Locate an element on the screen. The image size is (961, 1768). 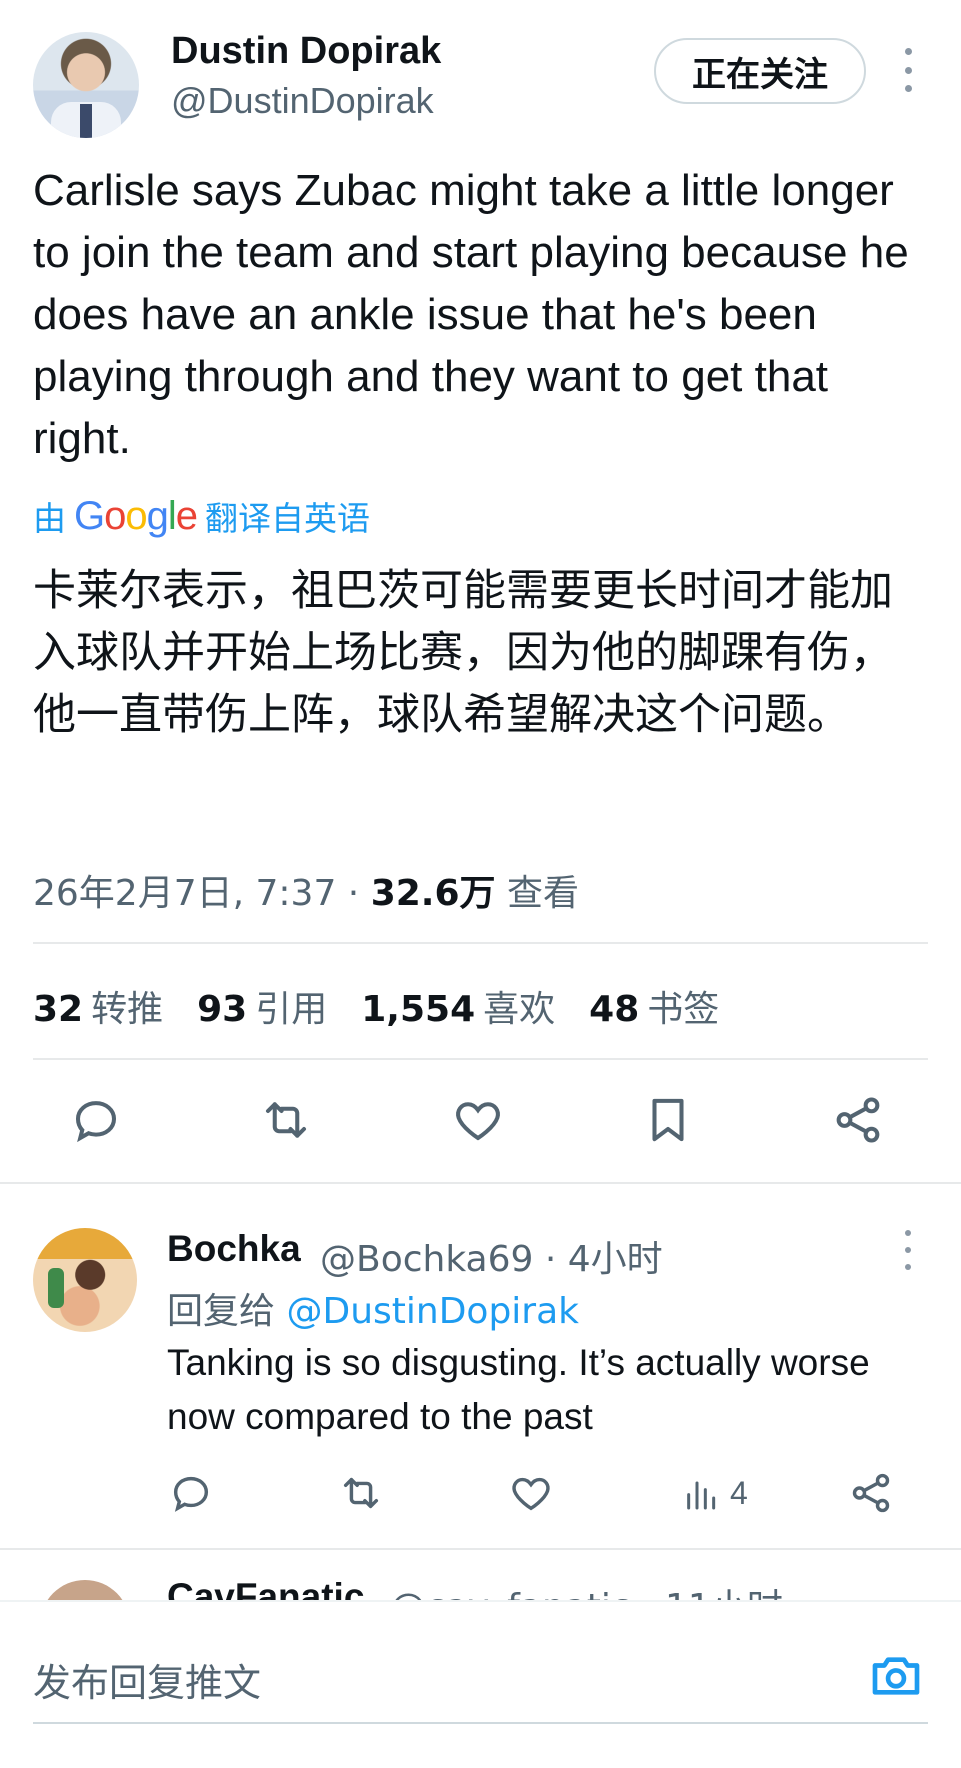
views-icon is located at coordinates (701, 1495).